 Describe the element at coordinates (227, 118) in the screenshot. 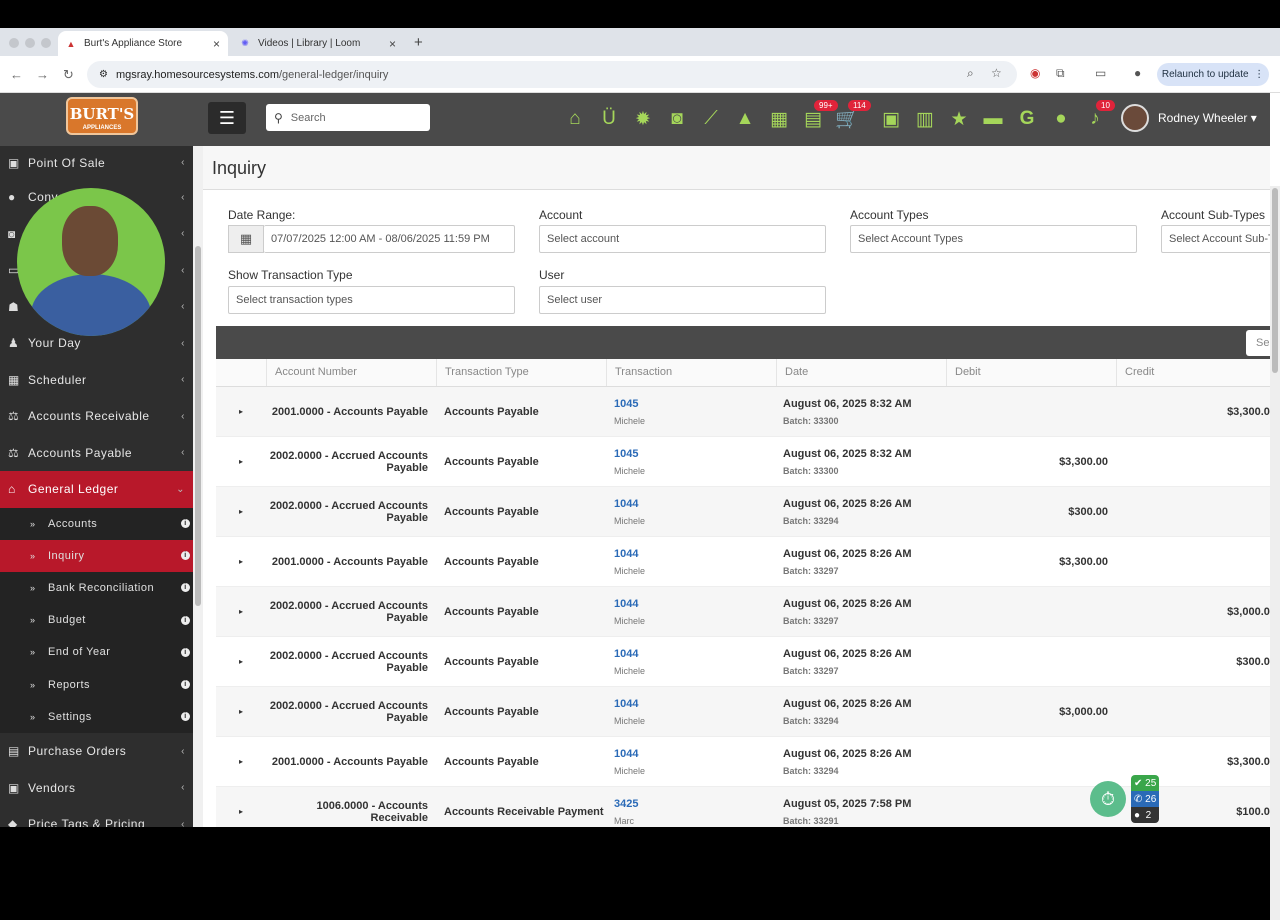

I see `menu-toggle-button: ☰` at that location.